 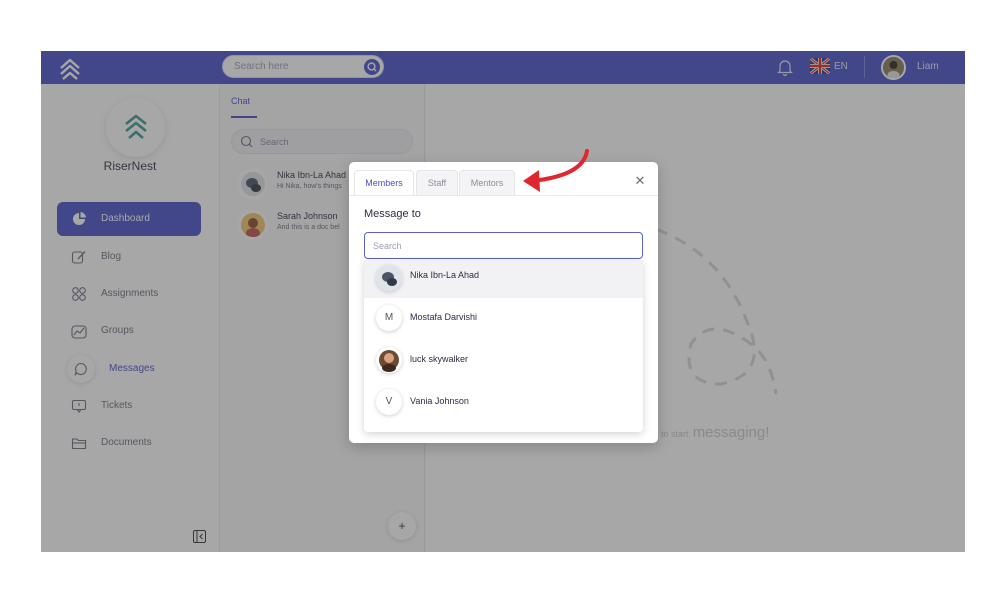 I want to click on member-search-input: Search, so click(x=503, y=245).